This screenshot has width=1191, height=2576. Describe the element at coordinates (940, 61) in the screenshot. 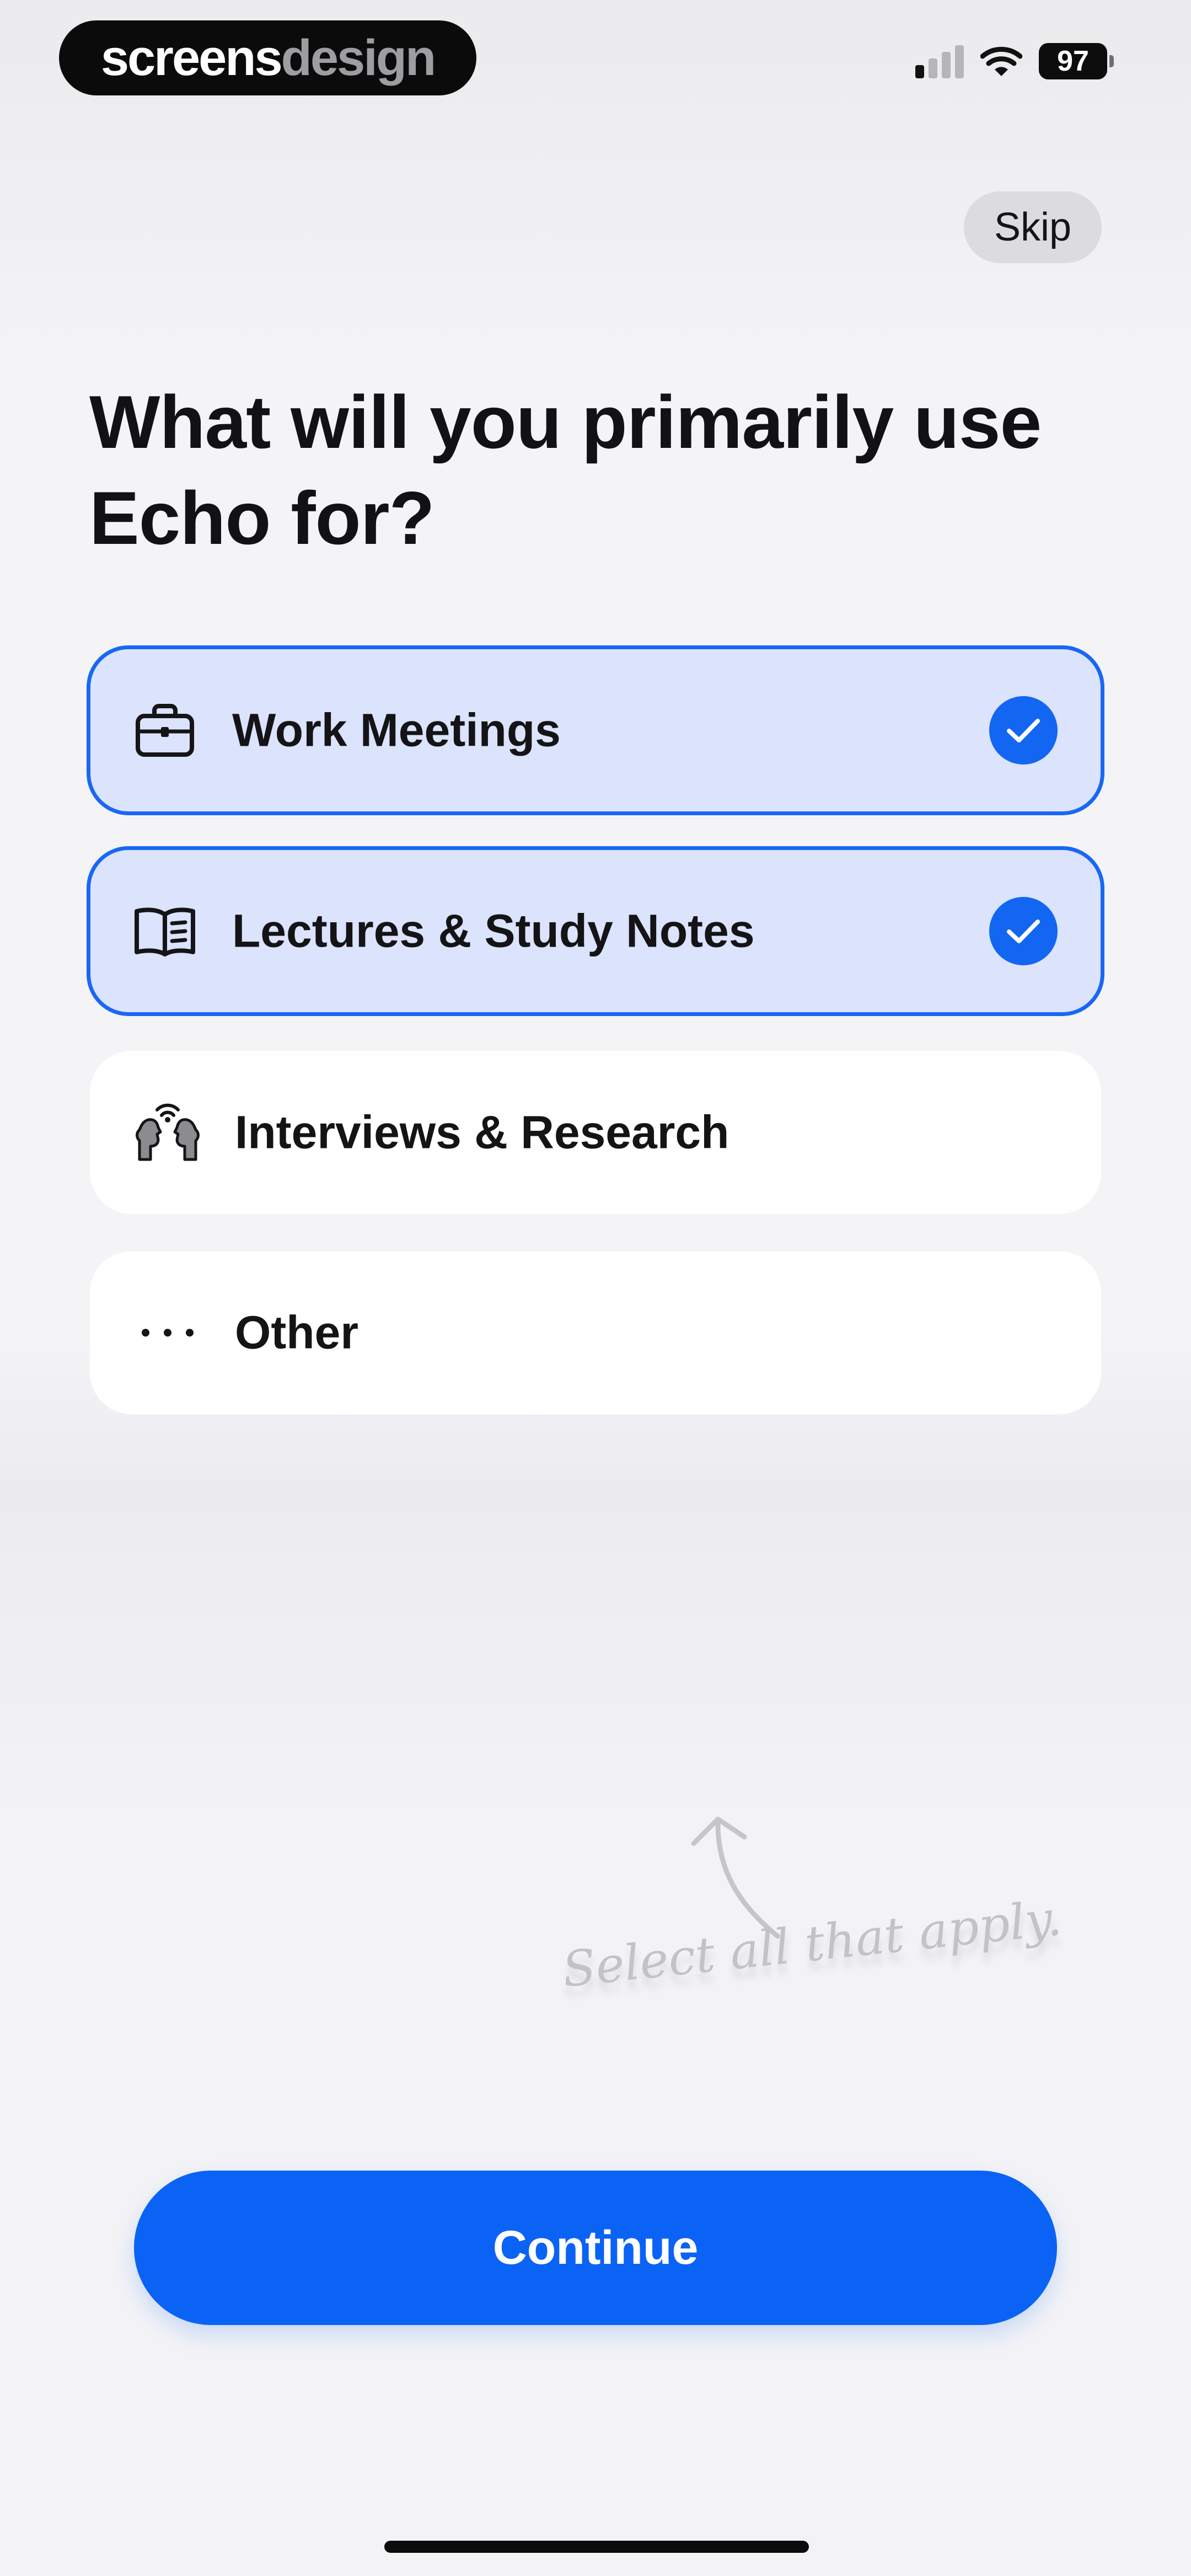

I see `cellular-signal-icon` at that location.